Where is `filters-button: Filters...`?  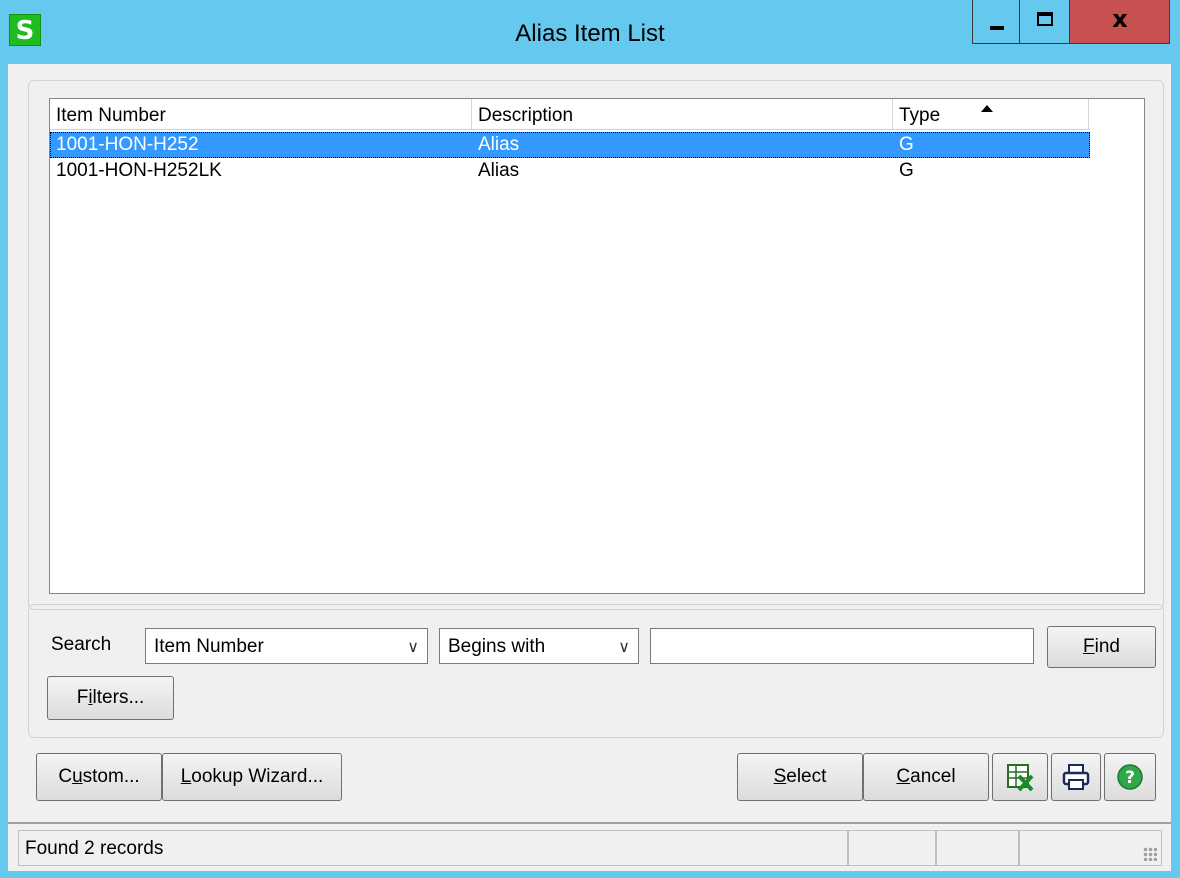
filters-button: Filters... is located at coordinates (110, 698).